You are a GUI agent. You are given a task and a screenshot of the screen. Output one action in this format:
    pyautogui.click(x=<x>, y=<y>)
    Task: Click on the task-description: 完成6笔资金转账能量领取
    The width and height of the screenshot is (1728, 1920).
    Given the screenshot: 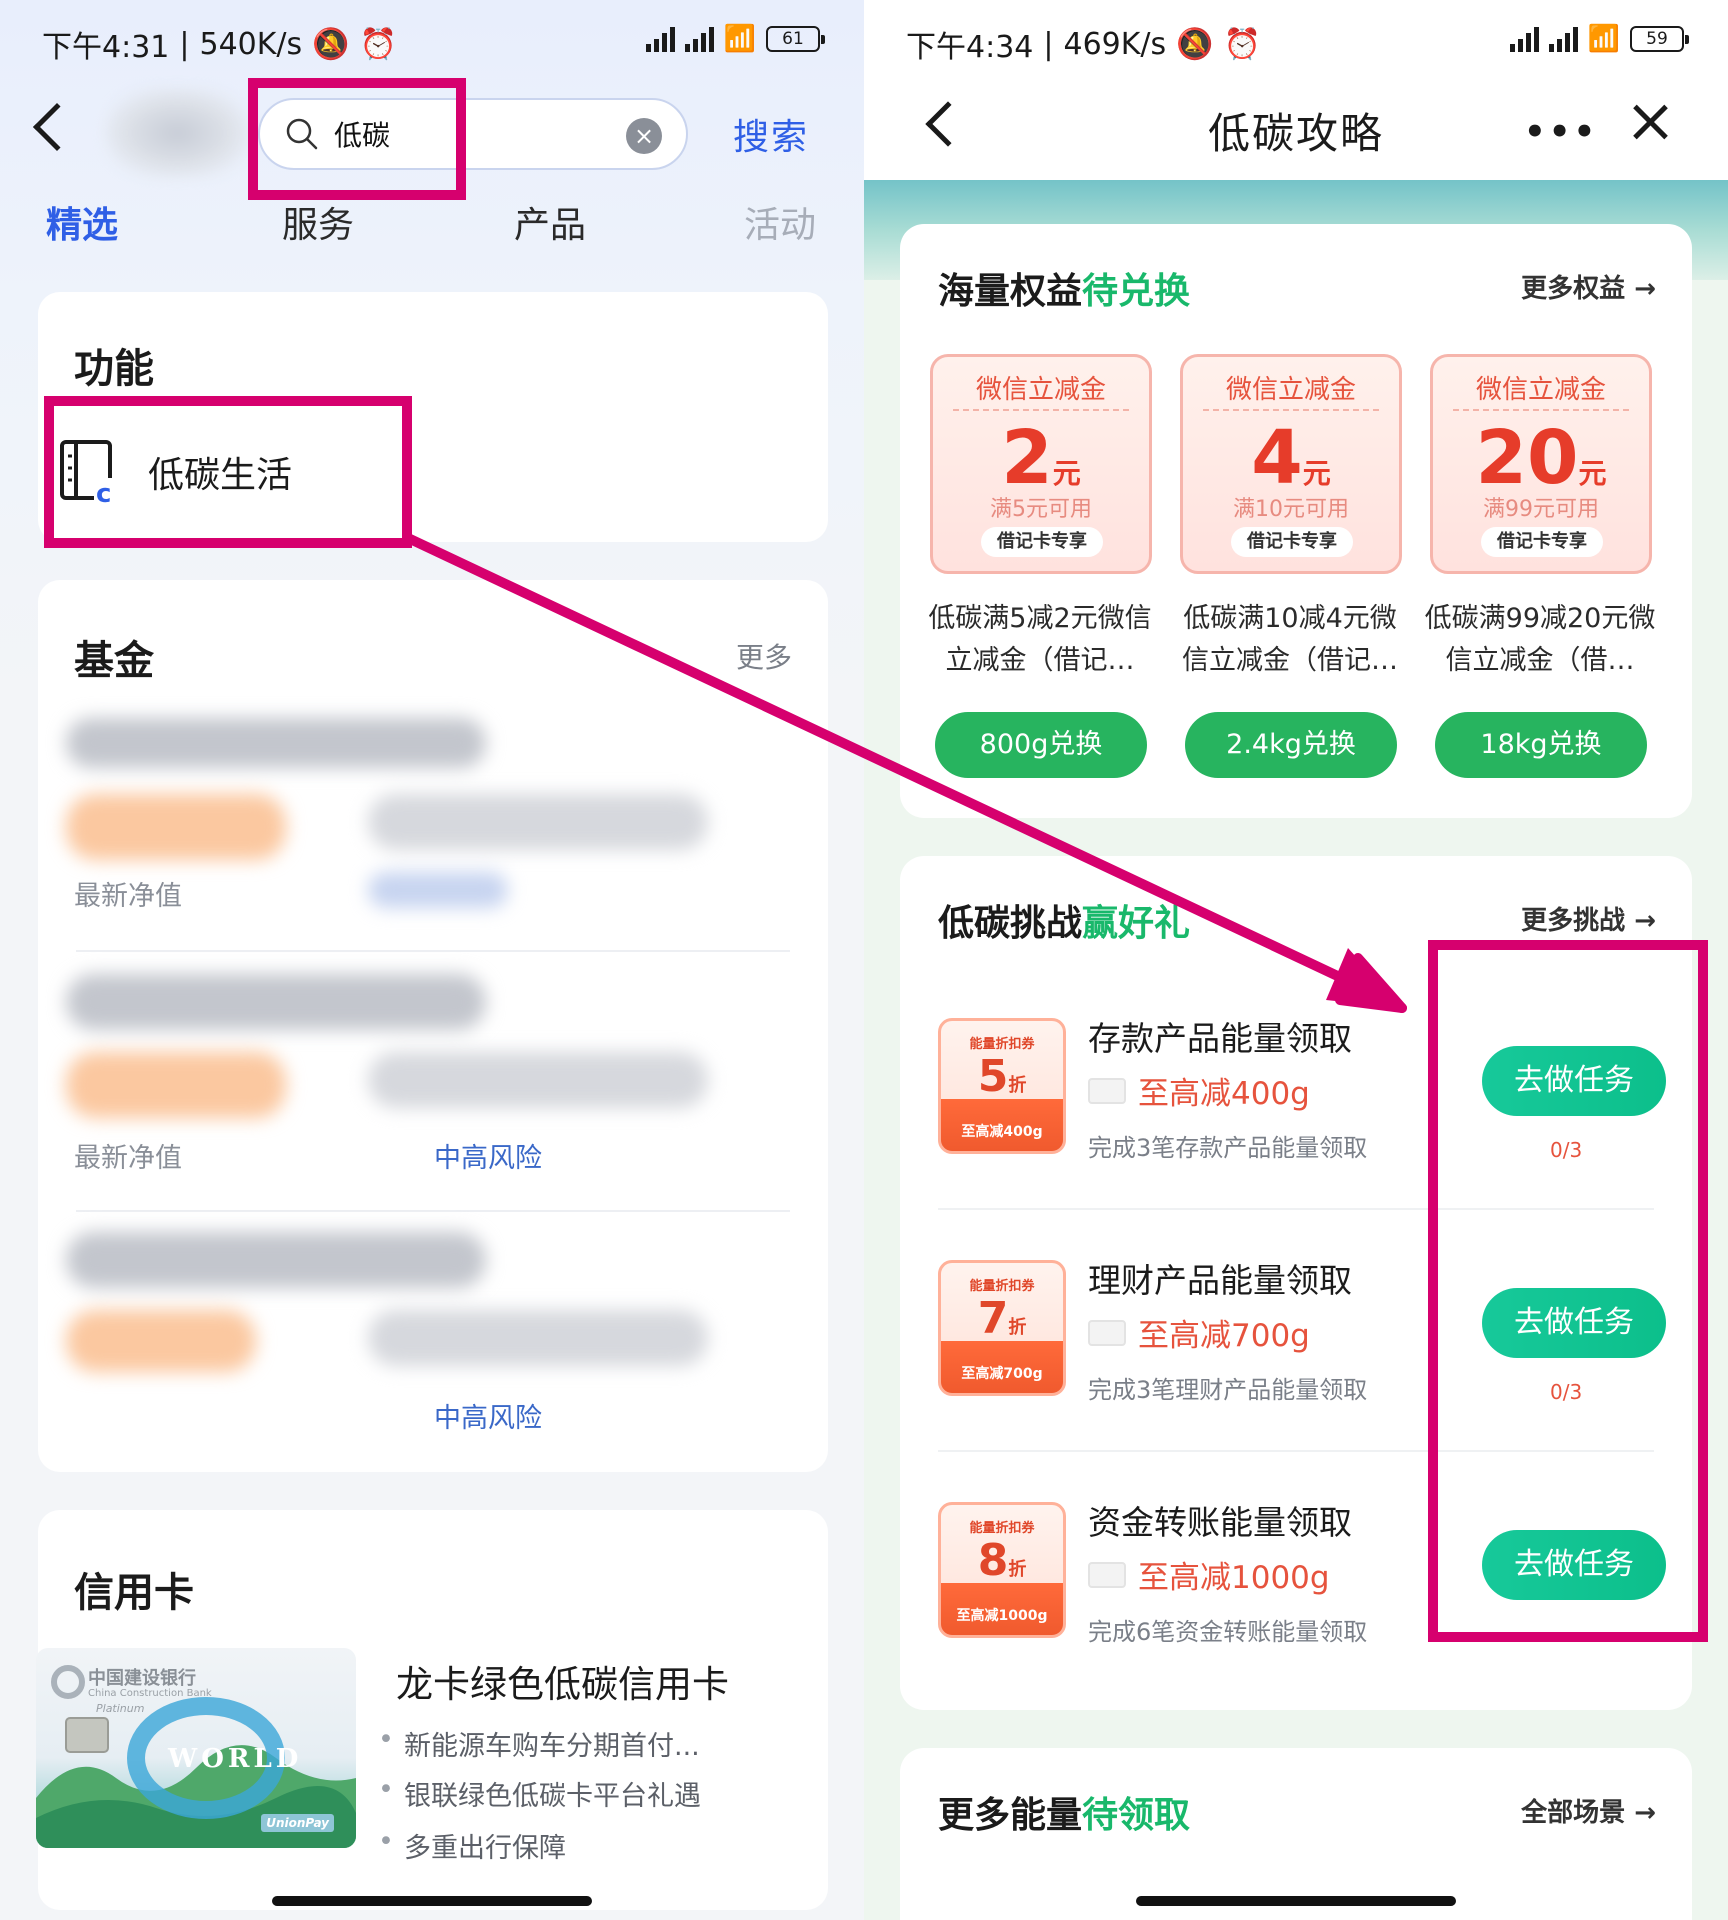 What is the action you would take?
    pyautogui.click(x=1228, y=1632)
    